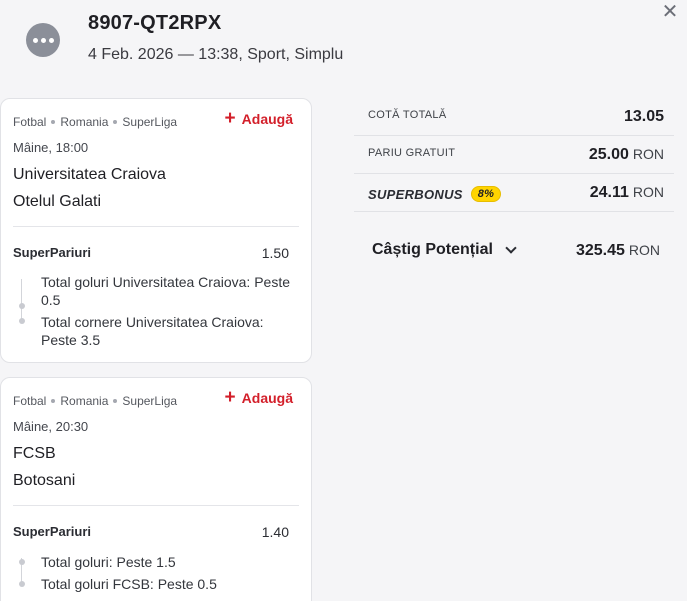 This screenshot has width=687, height=601. Describe the element at coordinates (44, 480) in the screenshot. I see `team-away: Botosani` at that location.